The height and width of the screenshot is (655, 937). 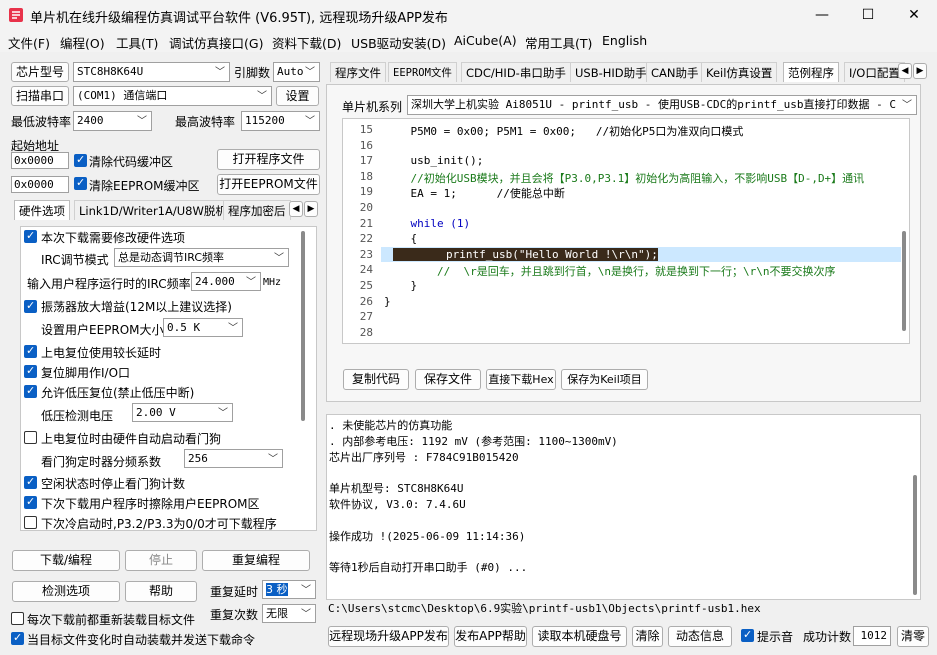 What do you see at coordinates (624, 40) in the screenshot?
I see `menu-english: English` at bounding box center [624, 40].